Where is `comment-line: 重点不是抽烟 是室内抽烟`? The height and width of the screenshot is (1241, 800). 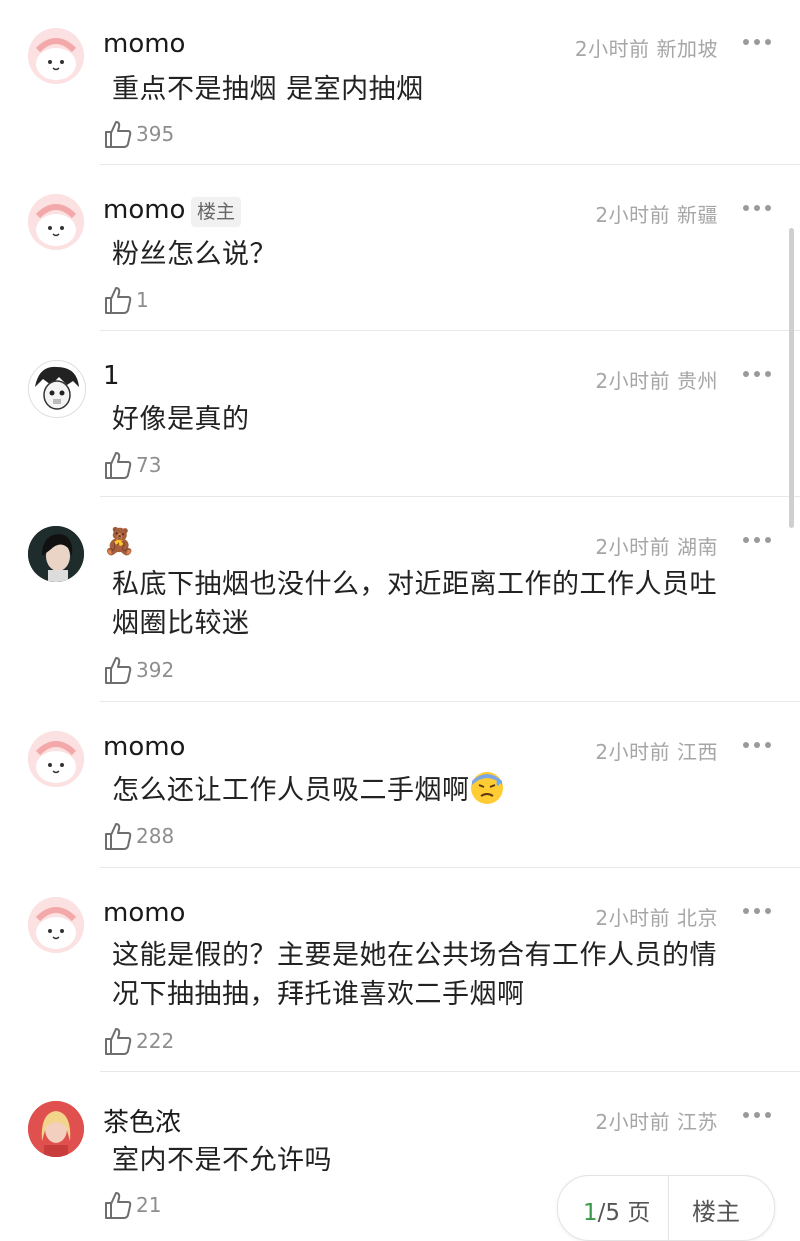 comment-line: 重点不是抽烟 是室内抽烟 is located at coordinates (268, 89).